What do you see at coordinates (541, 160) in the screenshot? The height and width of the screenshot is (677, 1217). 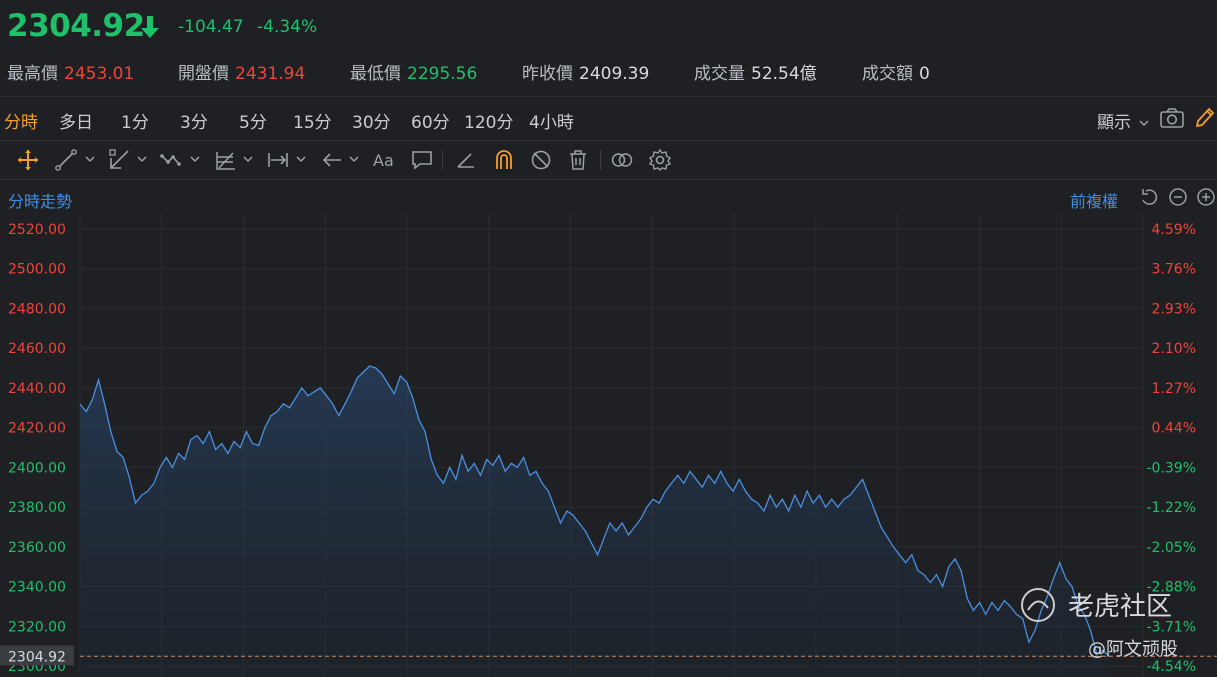 I see `hide-icon` at bounding box center [541, 160].